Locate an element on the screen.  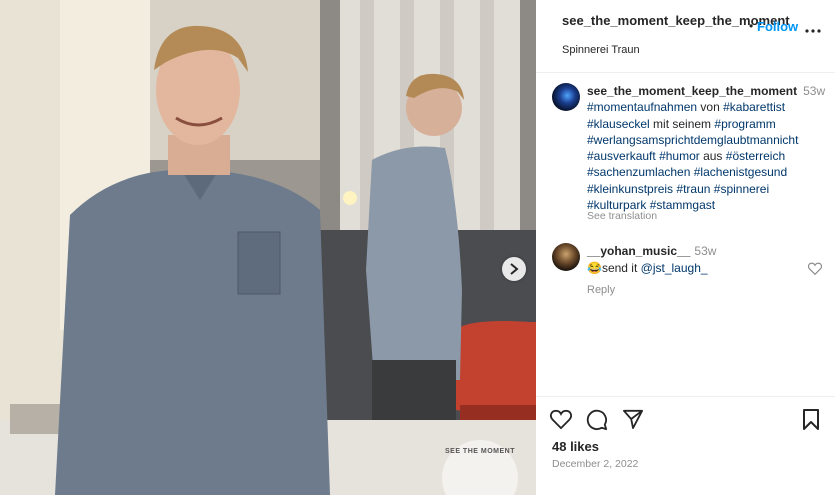
caption-text-segment: aus is located at coordinates (712, 156).